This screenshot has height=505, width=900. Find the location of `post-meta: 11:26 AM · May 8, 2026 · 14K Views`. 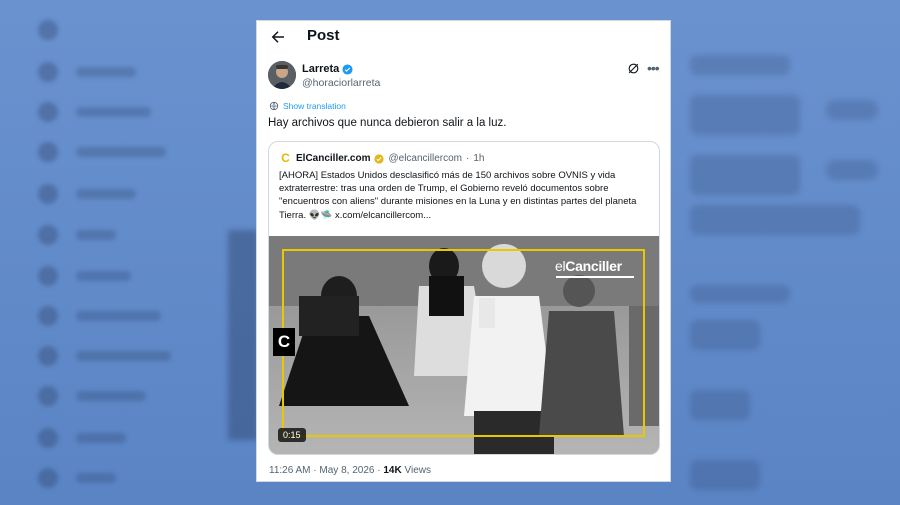

post-meta: 11:26 AM · May 8, 2026 · 14K Views is located at coordinates (350, 470).